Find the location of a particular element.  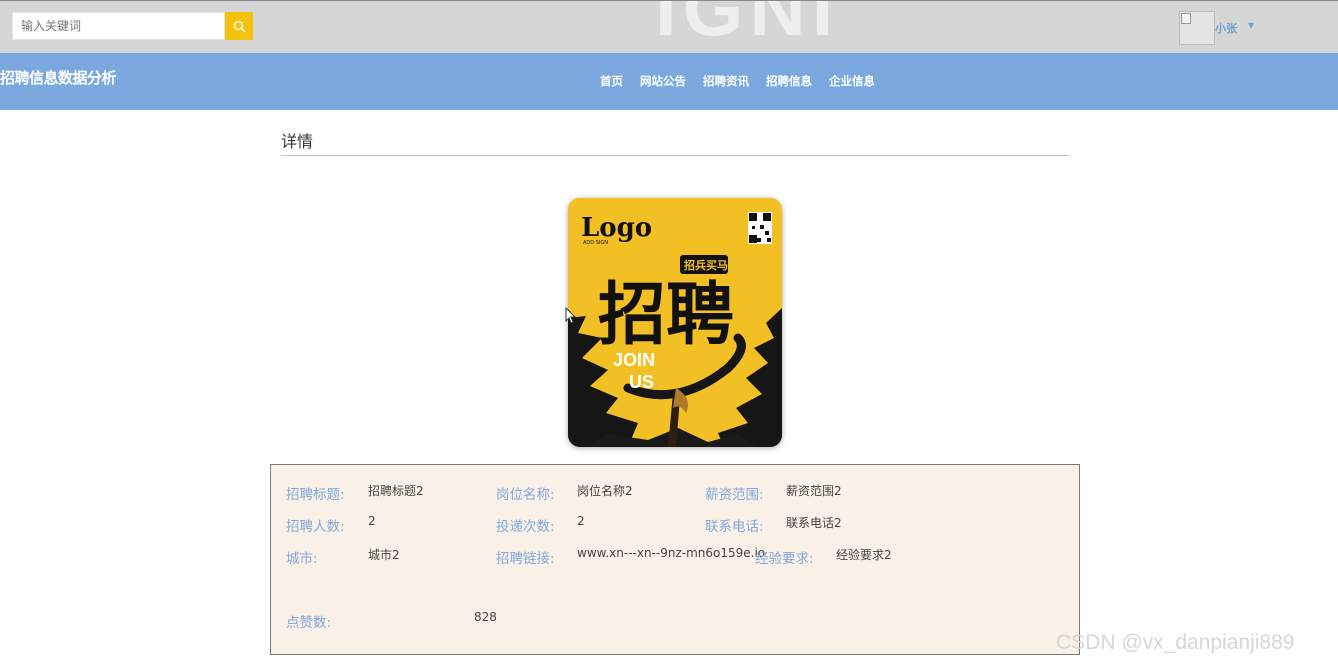

field-label-salary: 薪资范围: is located at coordinates (734, 495).